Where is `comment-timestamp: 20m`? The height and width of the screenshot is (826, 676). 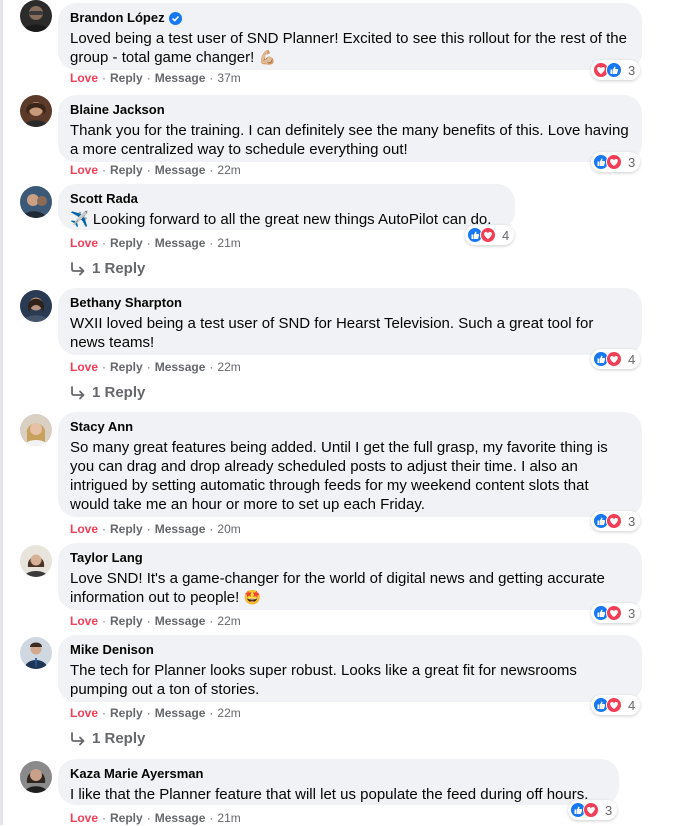
comment-timestamp: 20m is located at coordinates (228, 529).